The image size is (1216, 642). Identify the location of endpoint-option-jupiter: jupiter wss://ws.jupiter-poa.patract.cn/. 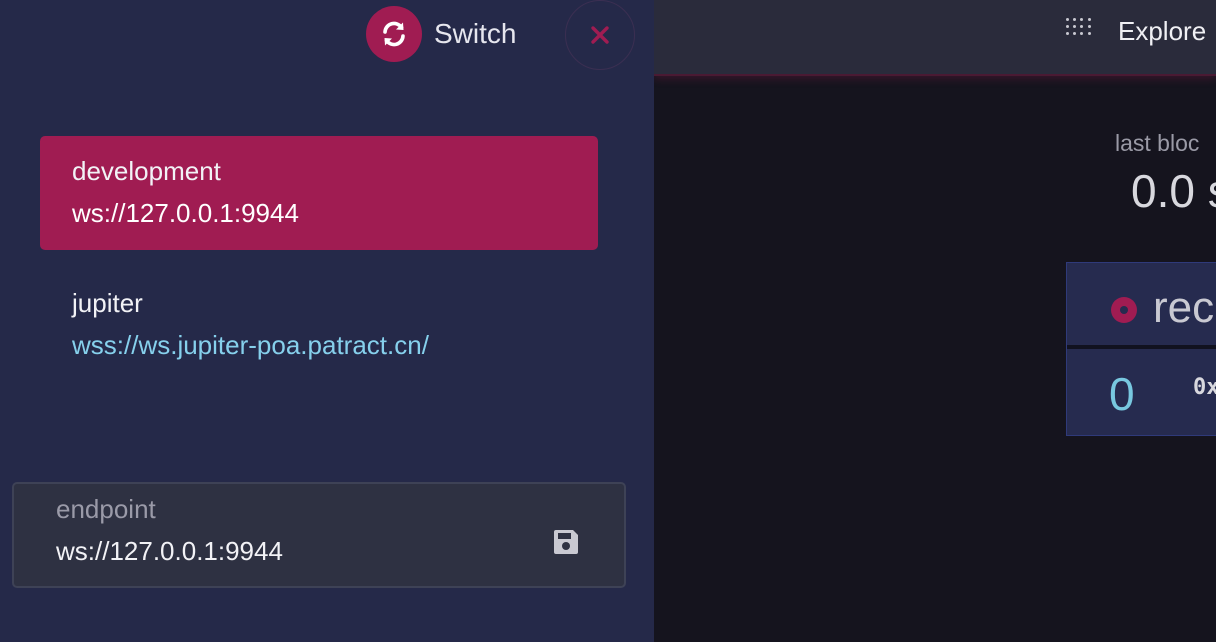
(319, 331).